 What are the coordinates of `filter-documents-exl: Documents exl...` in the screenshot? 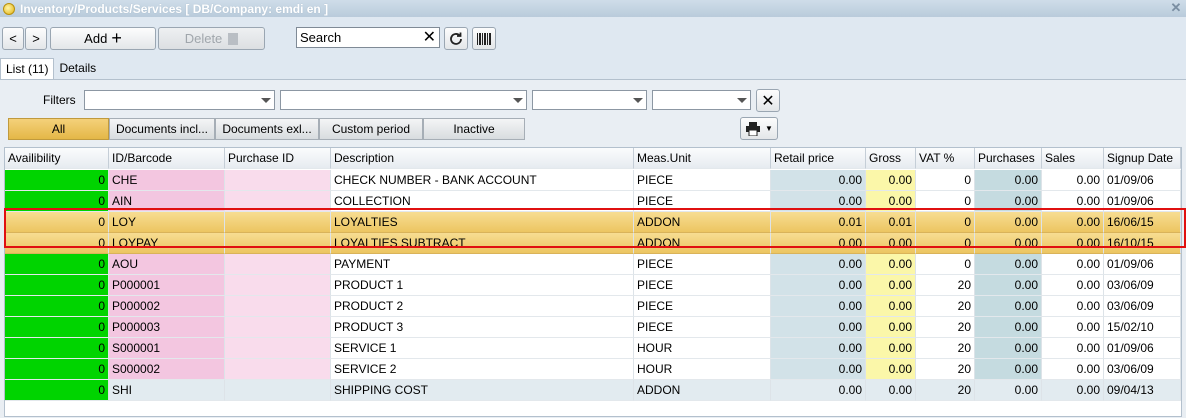 It's located at (267, 129).